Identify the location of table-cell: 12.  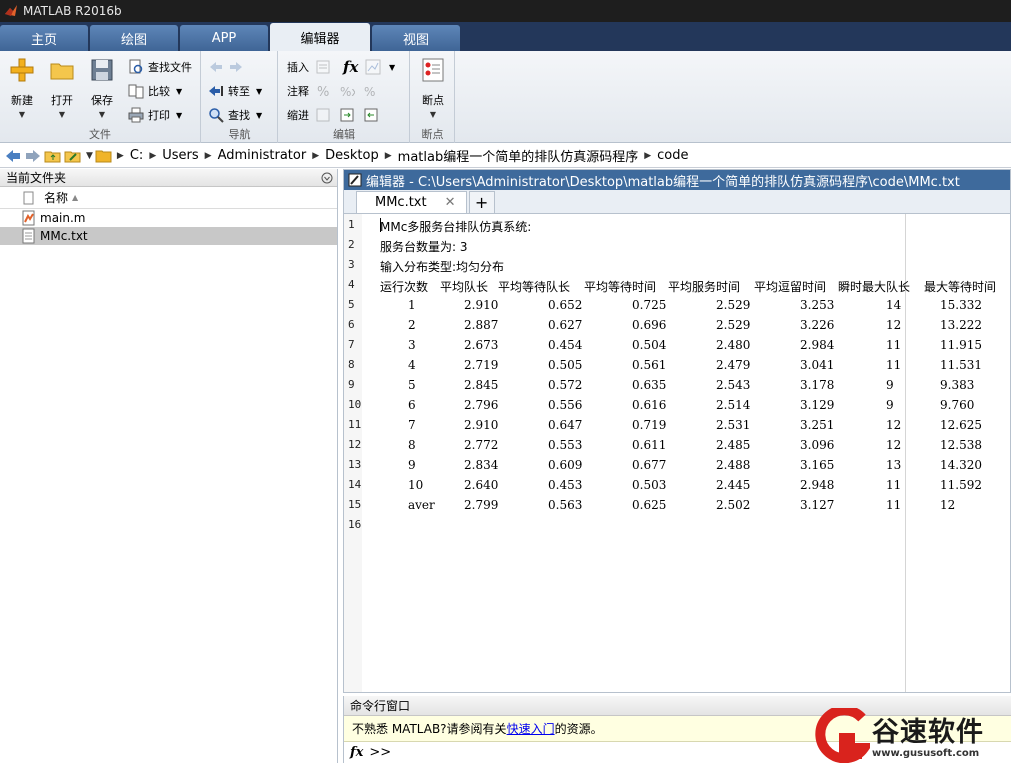
(894, 445).